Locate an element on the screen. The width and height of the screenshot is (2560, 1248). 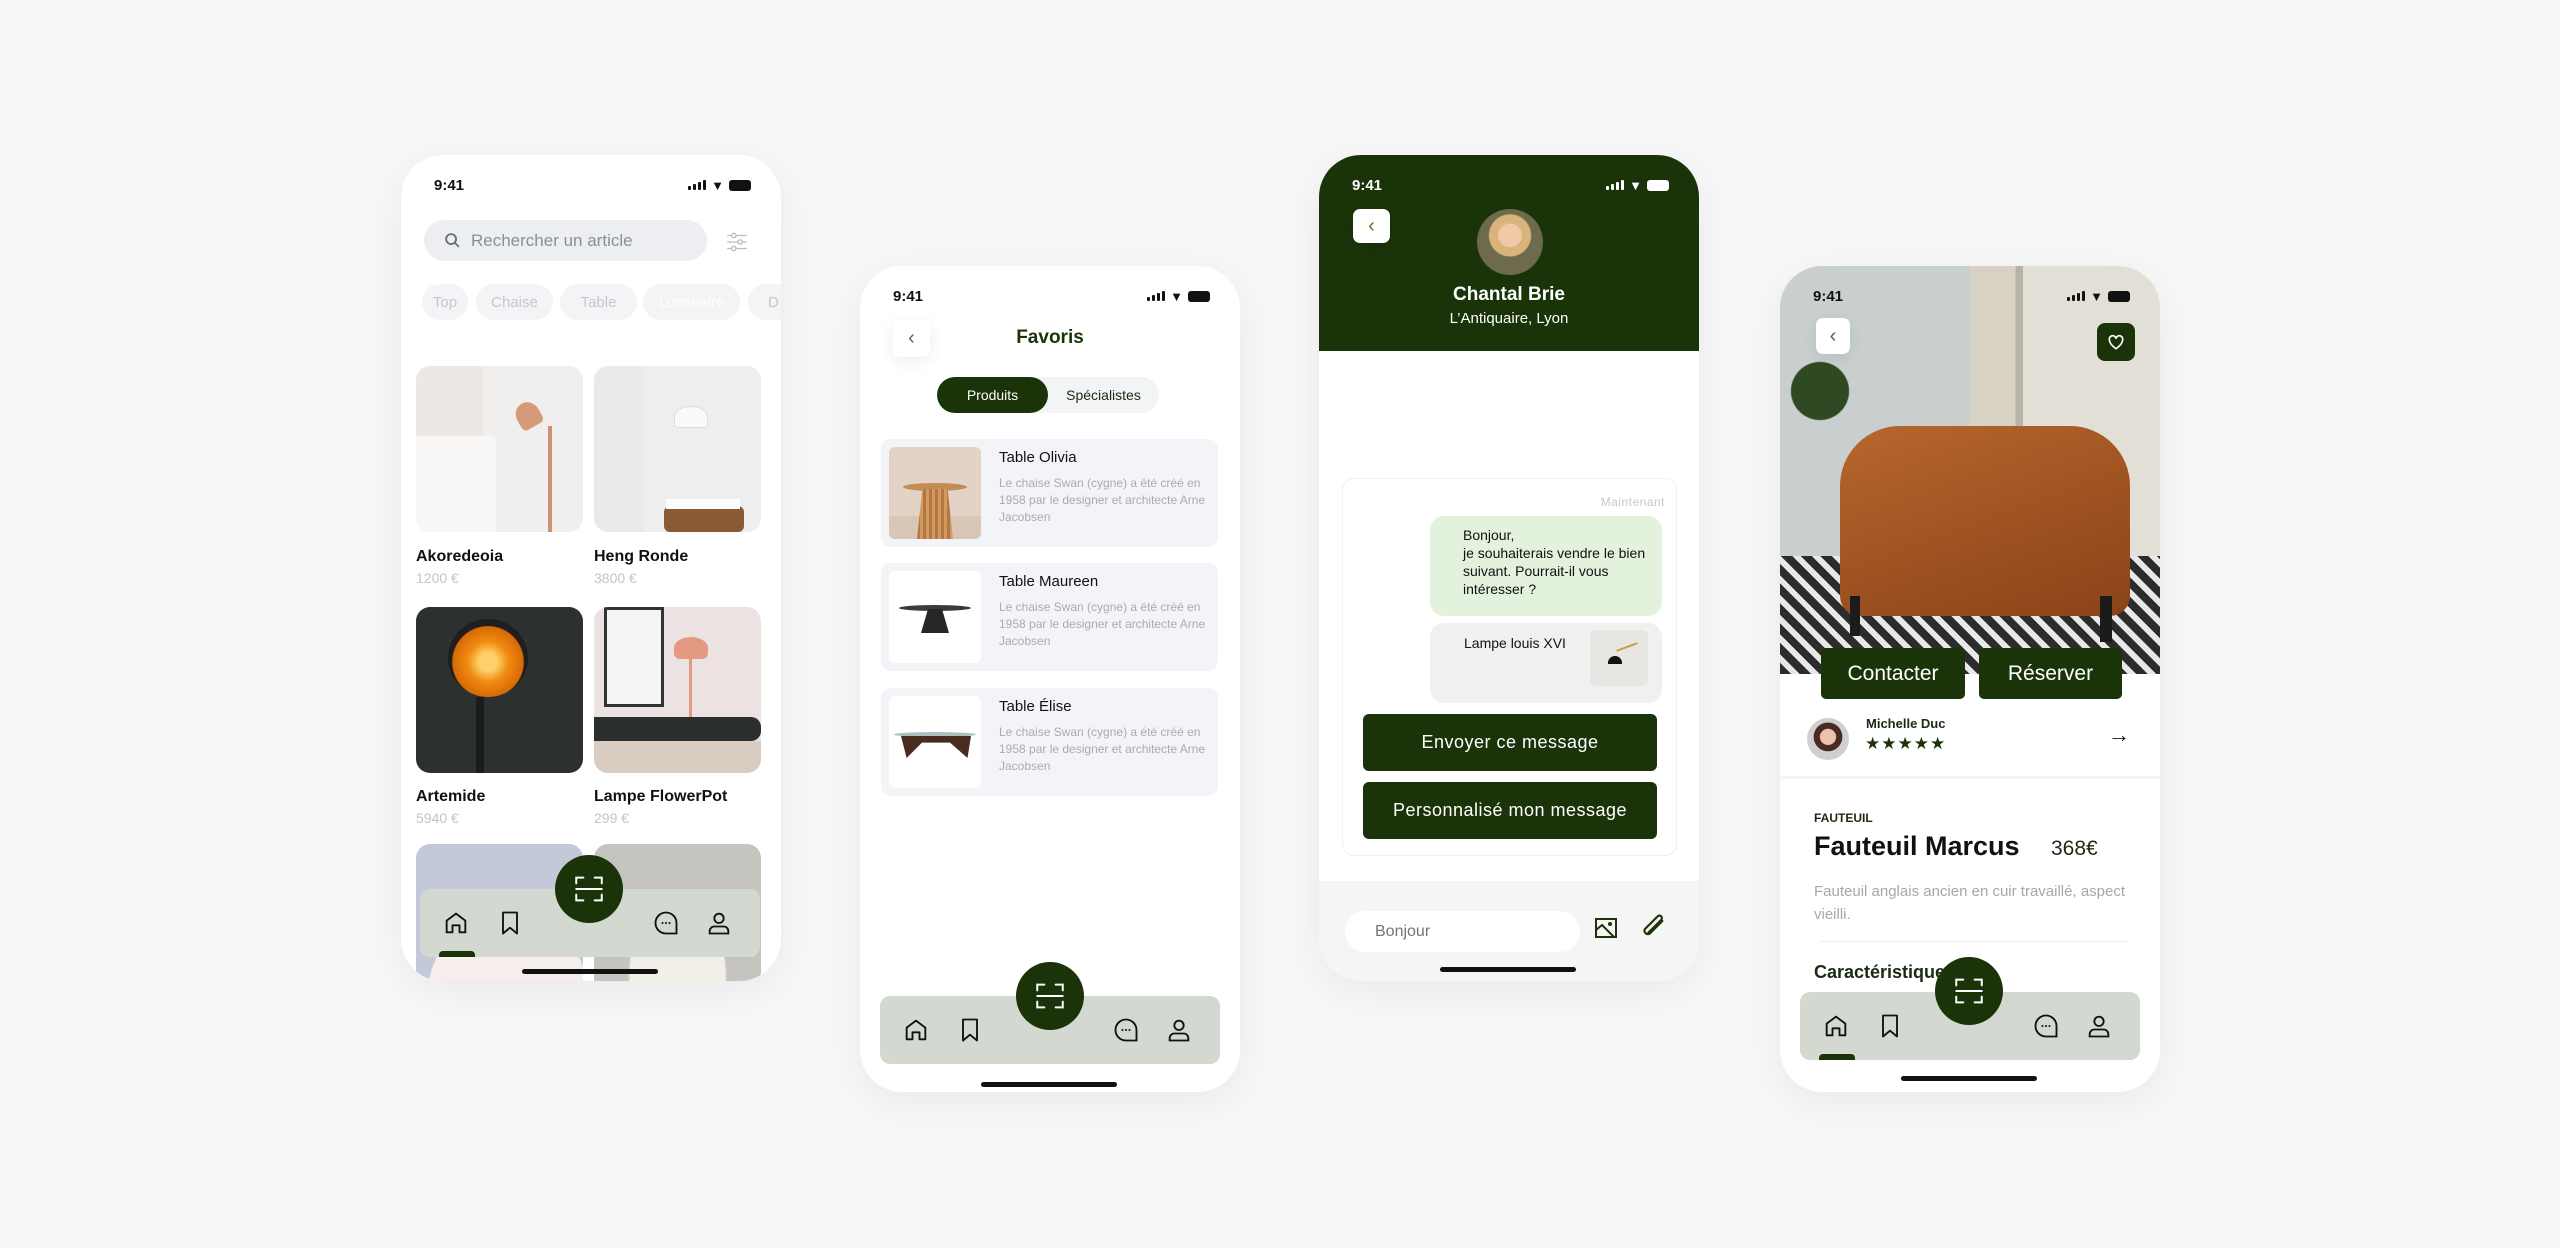
search-icon is located at coordinates (452, 240).